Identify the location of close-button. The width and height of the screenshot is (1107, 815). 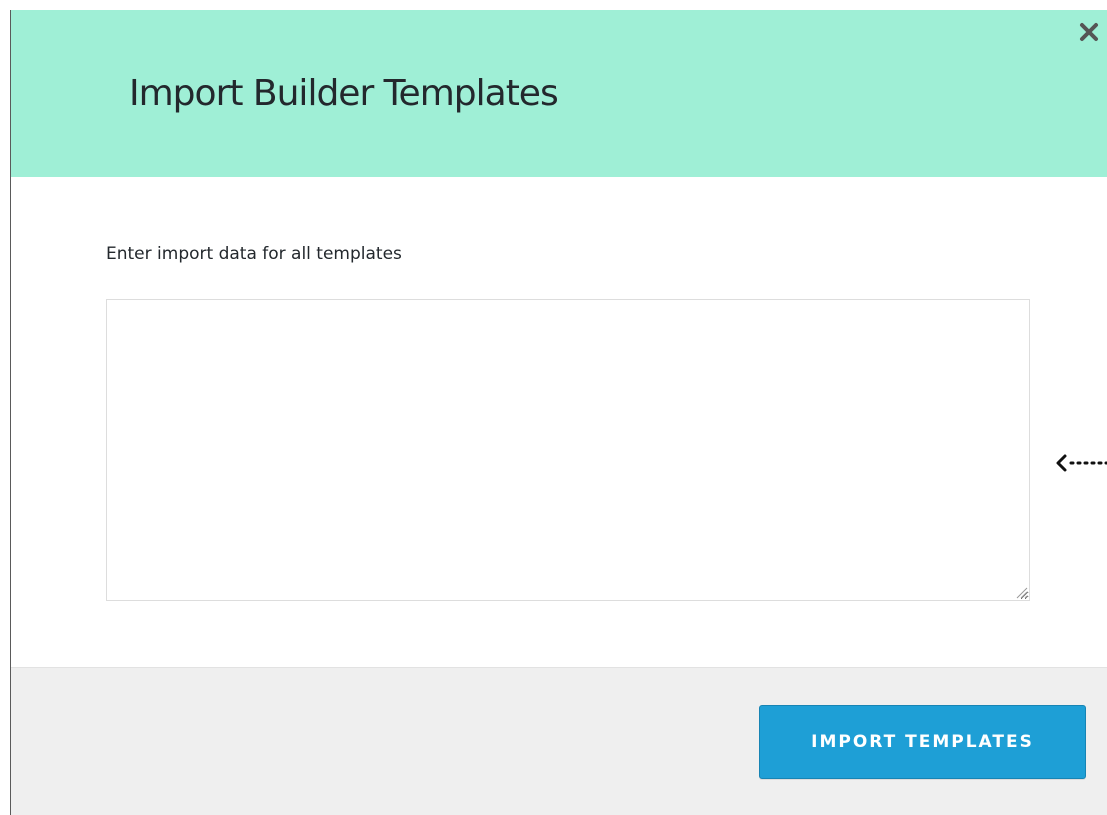
(1089, 32).